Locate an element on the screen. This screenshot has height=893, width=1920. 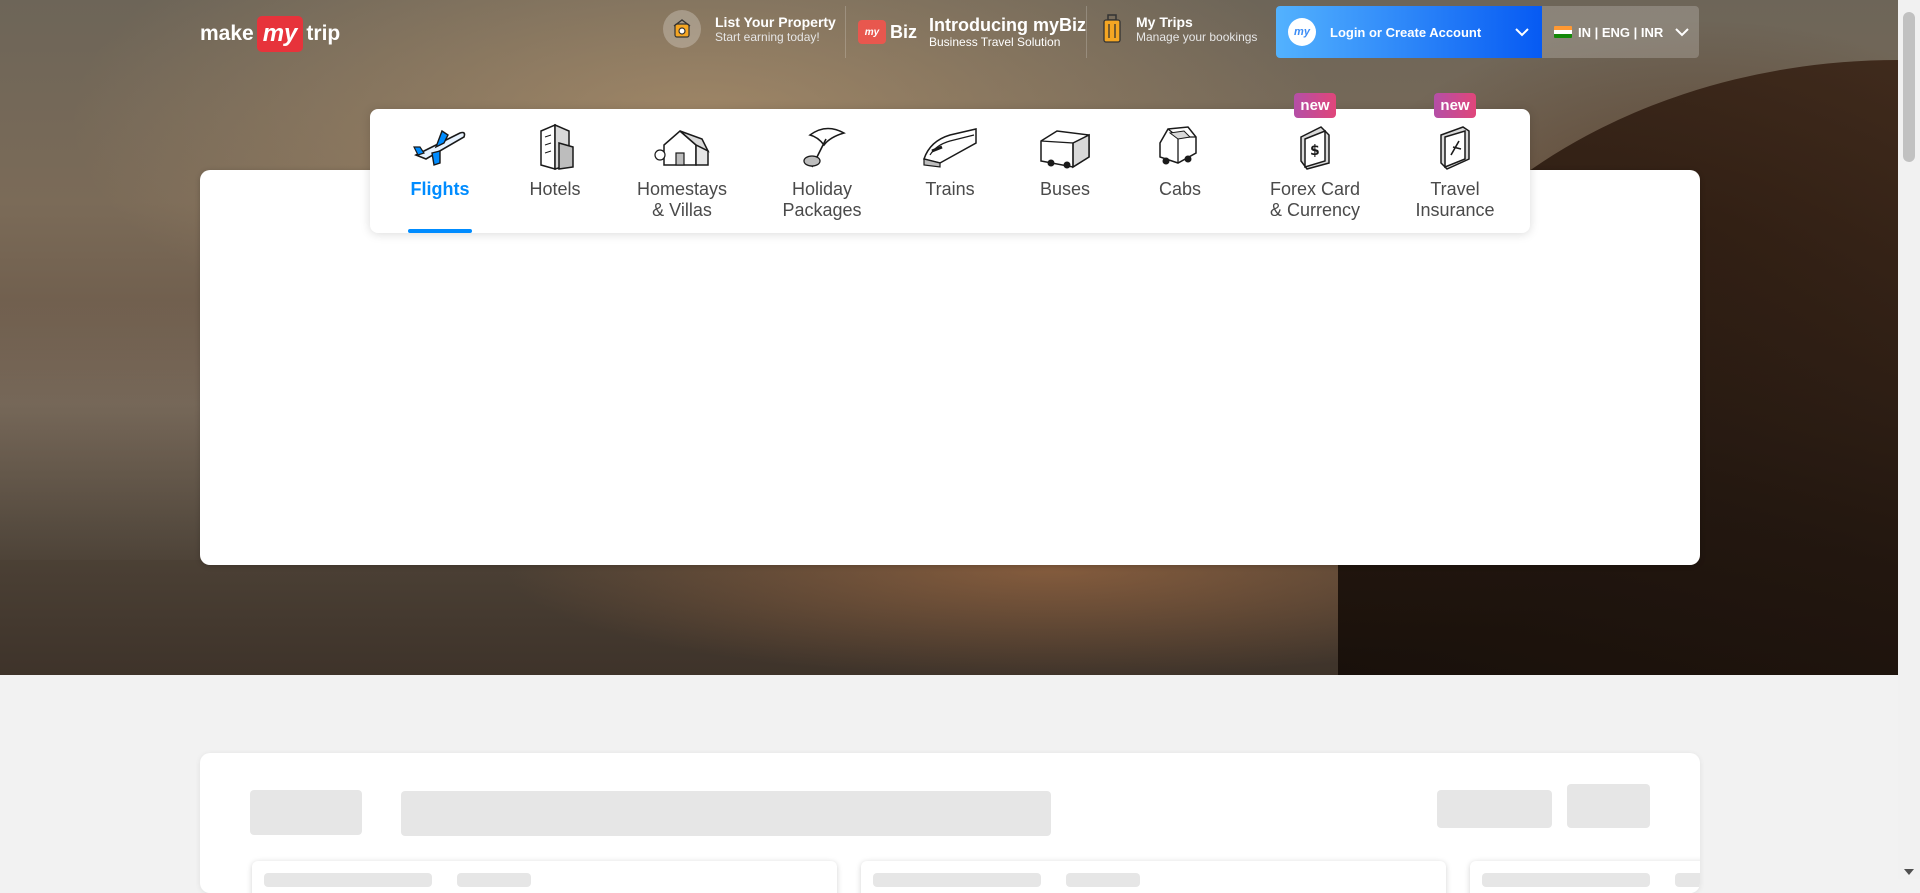
mybiz-logo: my Biz is located at coordinates (887, 32).